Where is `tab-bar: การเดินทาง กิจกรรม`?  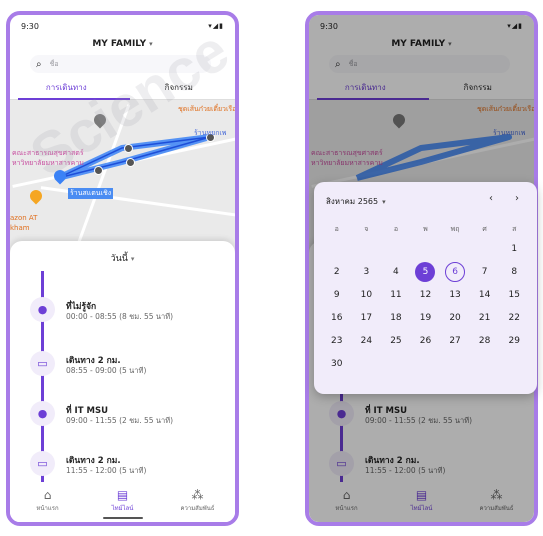 tab-bar: การเดินทาง กิจกรรม is located at coordinates (122, 89).